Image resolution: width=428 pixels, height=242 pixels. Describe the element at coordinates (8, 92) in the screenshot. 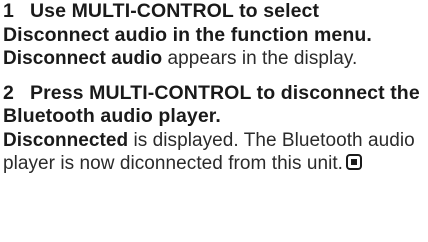

I see `step-2-number: 2` at that location.